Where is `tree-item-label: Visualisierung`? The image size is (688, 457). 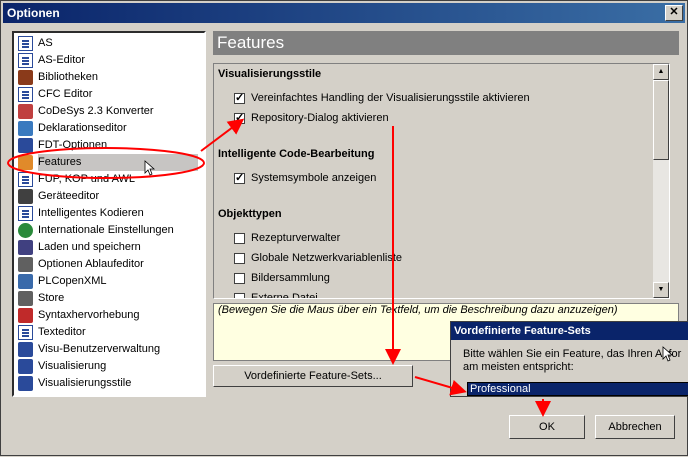
tree-item-label: Visualisierung is located at coordinates (72, 366).